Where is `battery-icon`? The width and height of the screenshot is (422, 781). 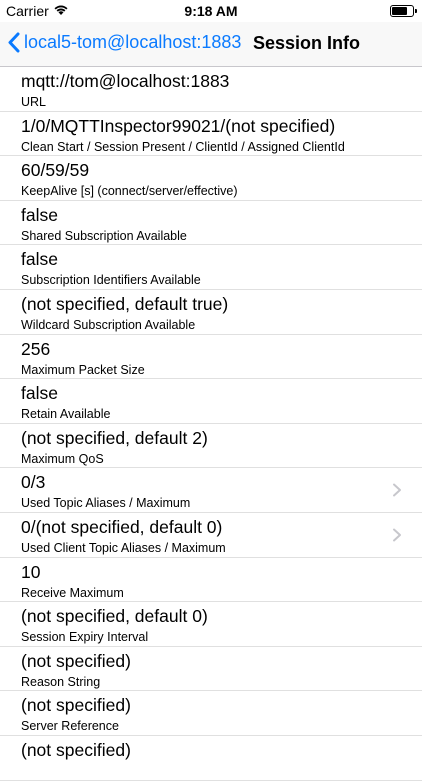 battery-icon is located at coordinates (403, 11).